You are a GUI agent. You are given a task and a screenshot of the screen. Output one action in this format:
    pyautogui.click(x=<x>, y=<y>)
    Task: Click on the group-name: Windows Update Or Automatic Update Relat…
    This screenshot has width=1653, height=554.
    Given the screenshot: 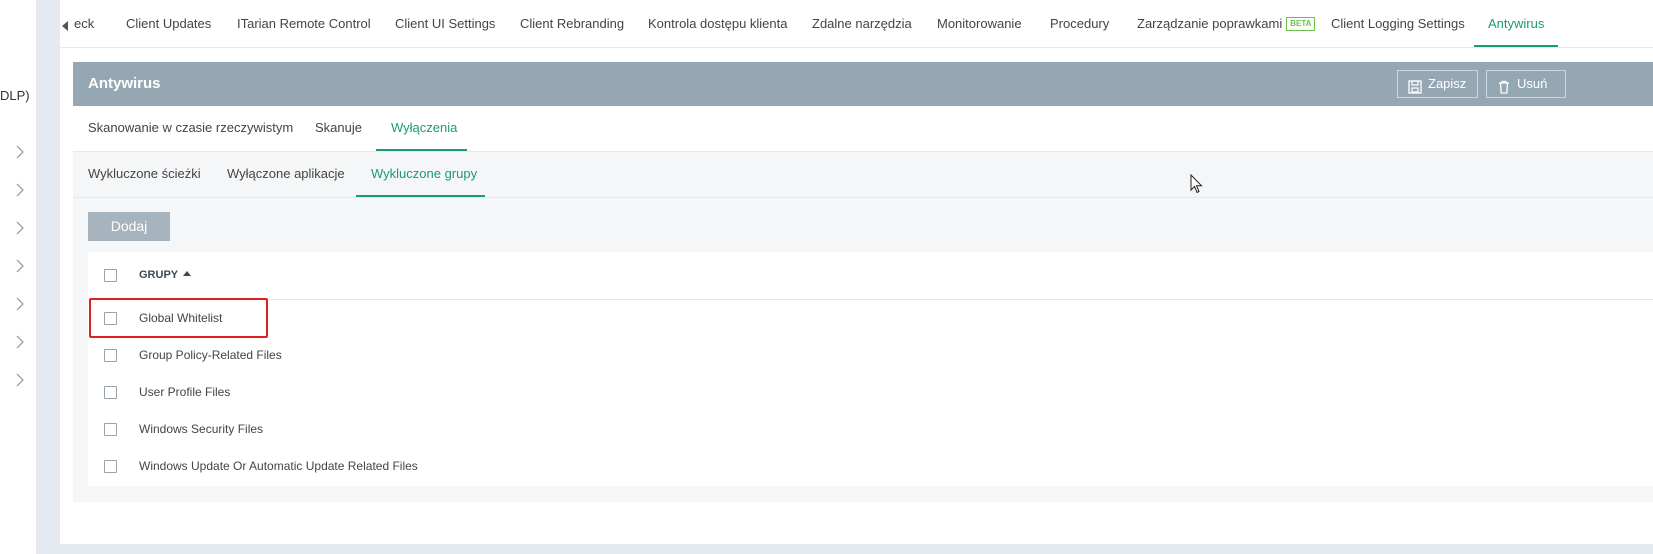 What is the action you would take?
    pyautogui.click(x=278, y=466)
    